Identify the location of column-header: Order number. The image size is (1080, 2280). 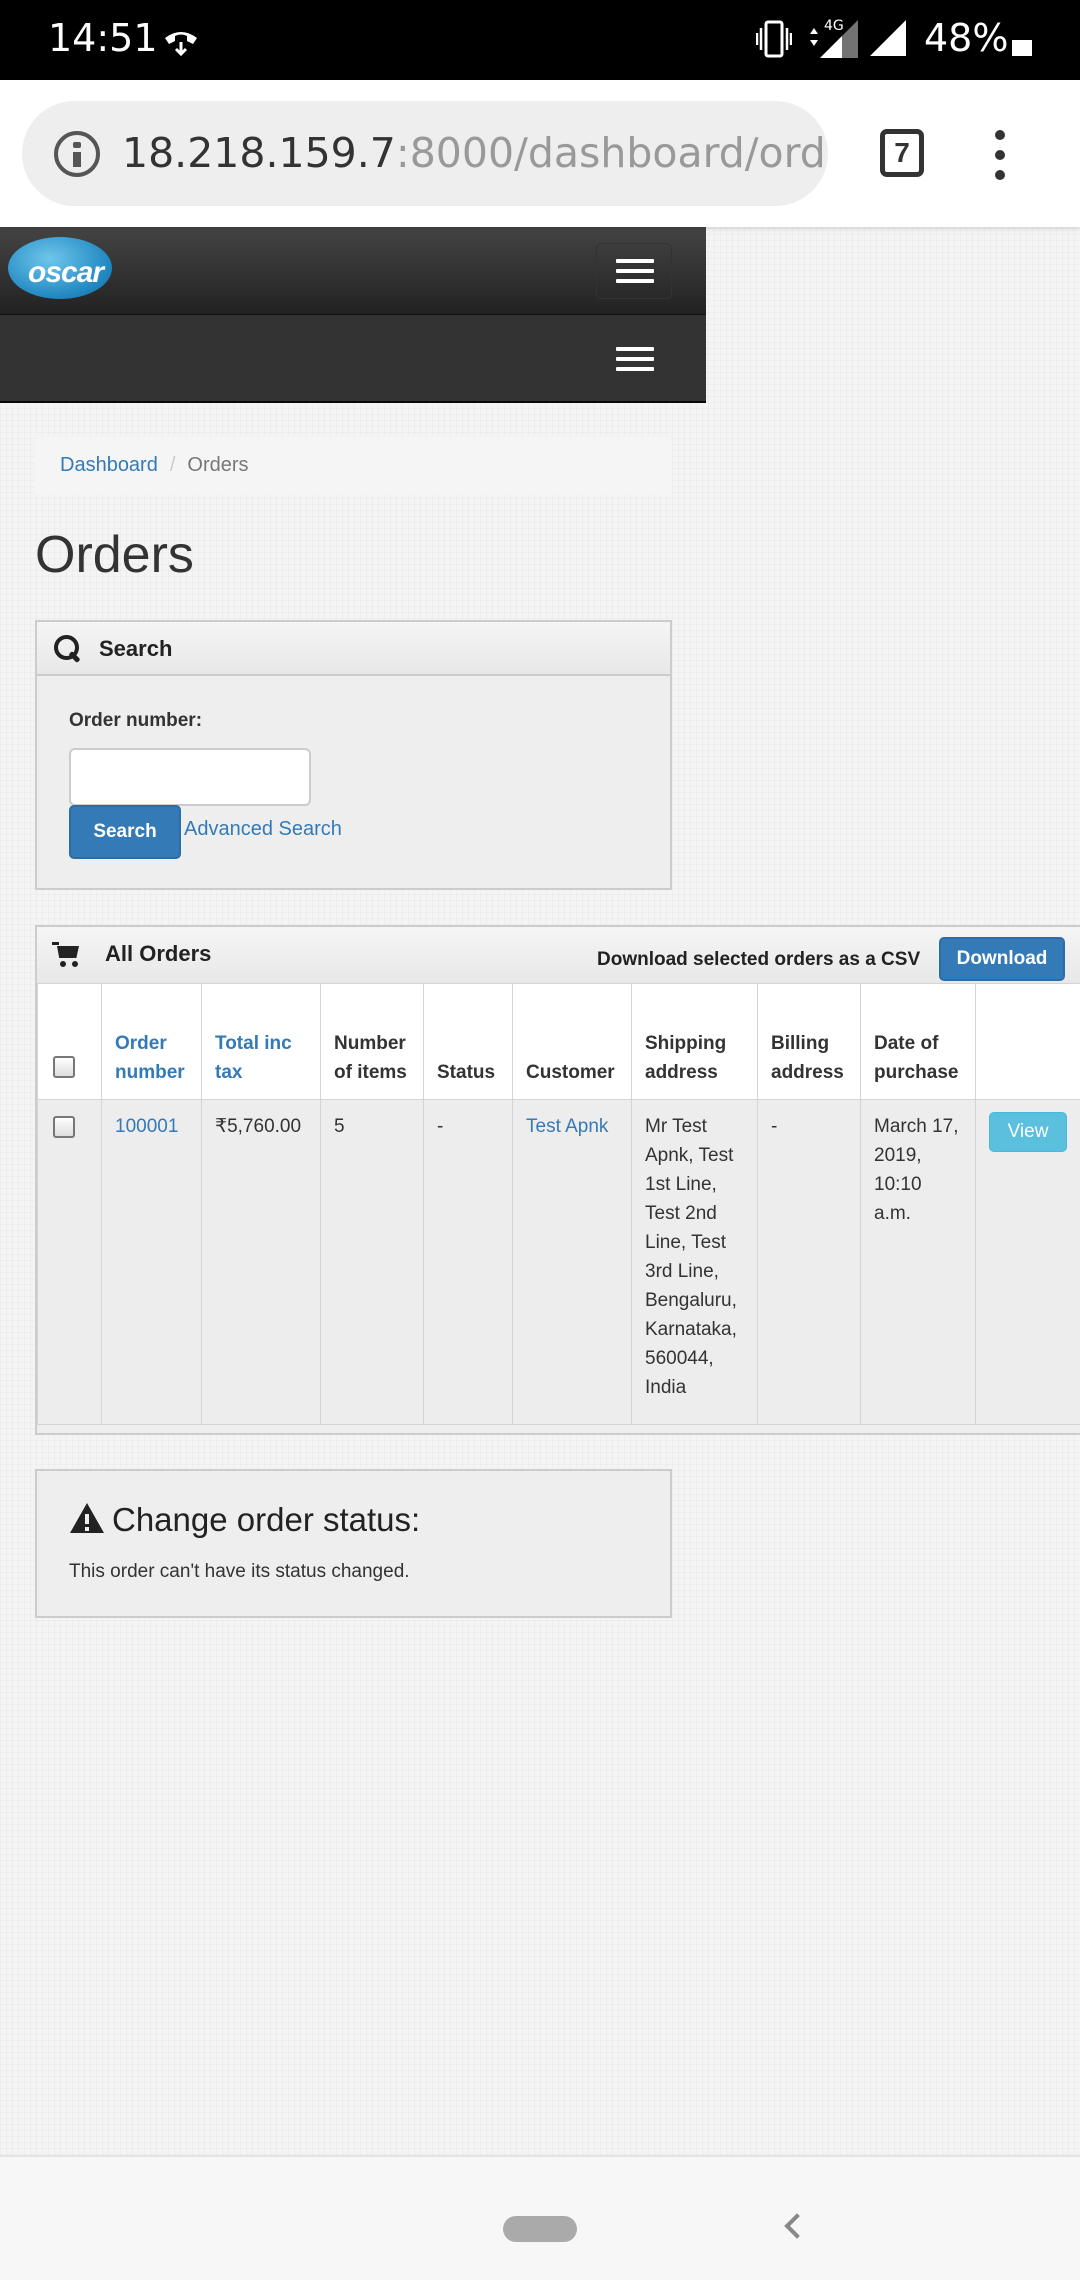
(151, 1041).